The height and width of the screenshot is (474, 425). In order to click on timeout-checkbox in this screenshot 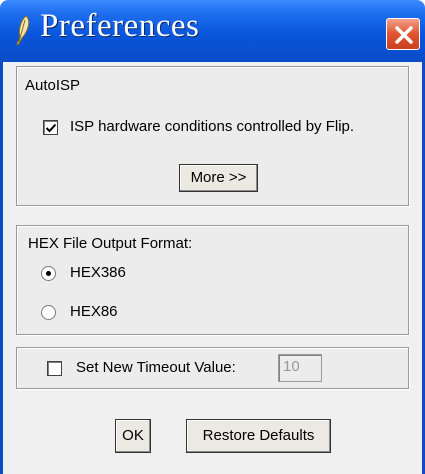, I will do `click(54, 368)`.